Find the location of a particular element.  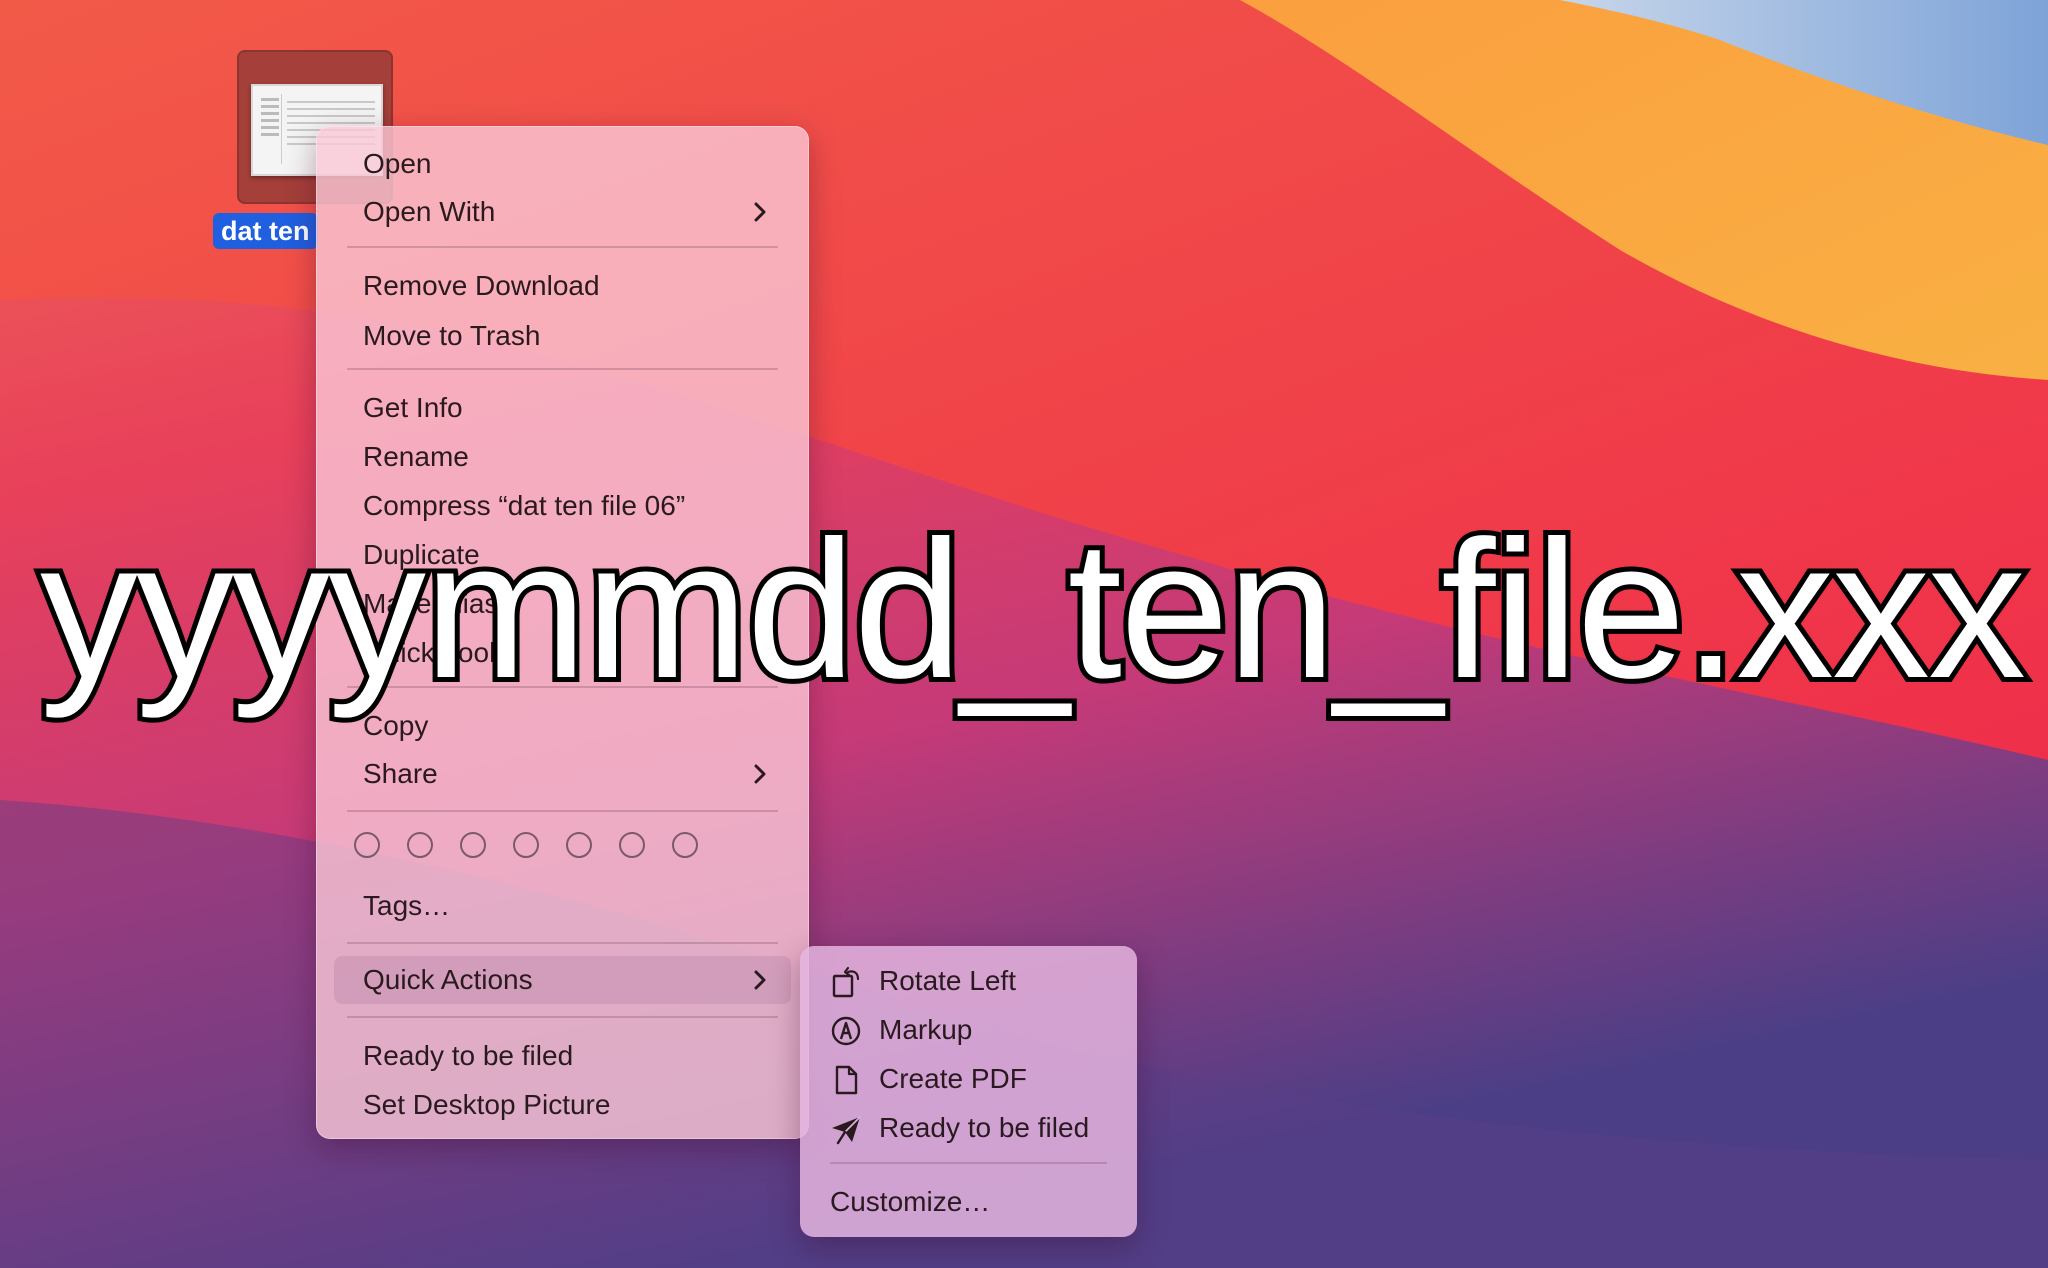

markup-icon is located at coordinates (846, 1031).